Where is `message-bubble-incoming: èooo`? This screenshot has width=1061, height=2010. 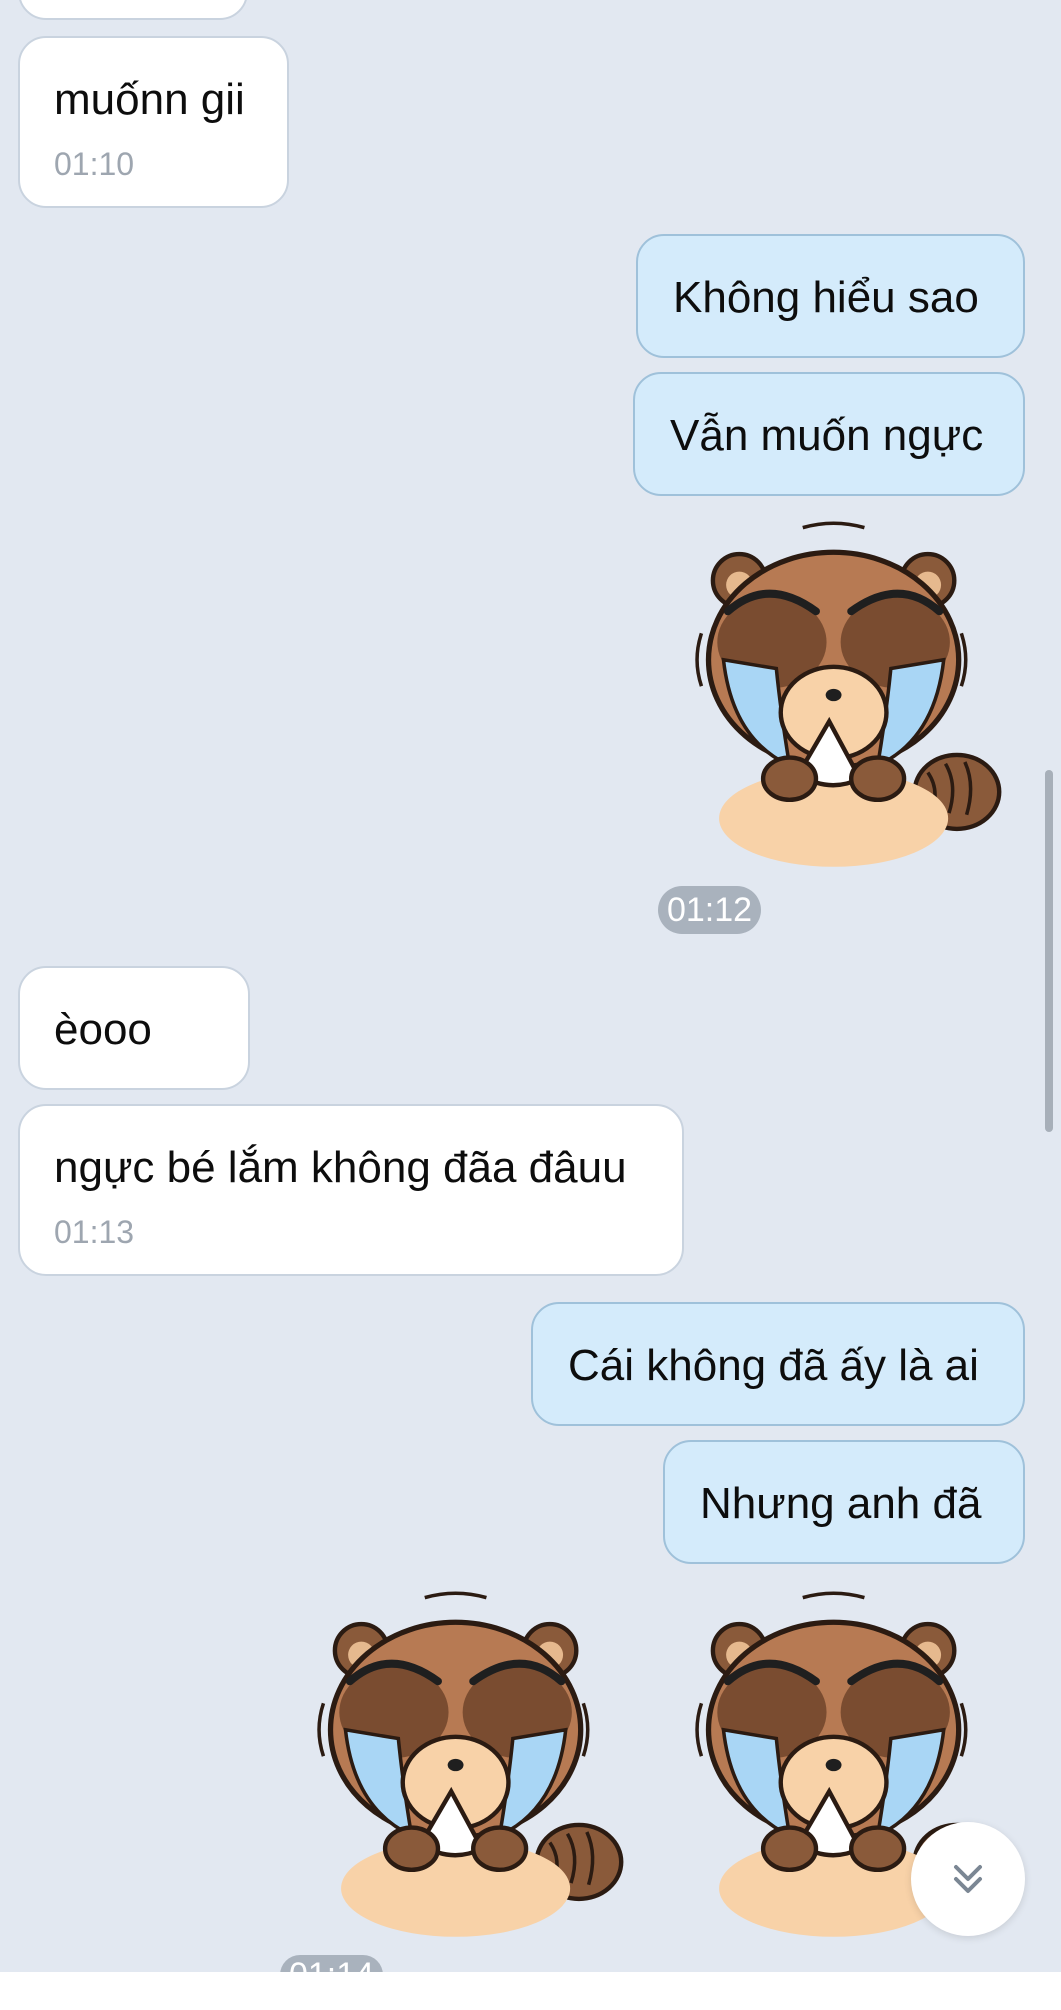 message-bubble-incoming: èooo is located at coordinates (134, 1028).